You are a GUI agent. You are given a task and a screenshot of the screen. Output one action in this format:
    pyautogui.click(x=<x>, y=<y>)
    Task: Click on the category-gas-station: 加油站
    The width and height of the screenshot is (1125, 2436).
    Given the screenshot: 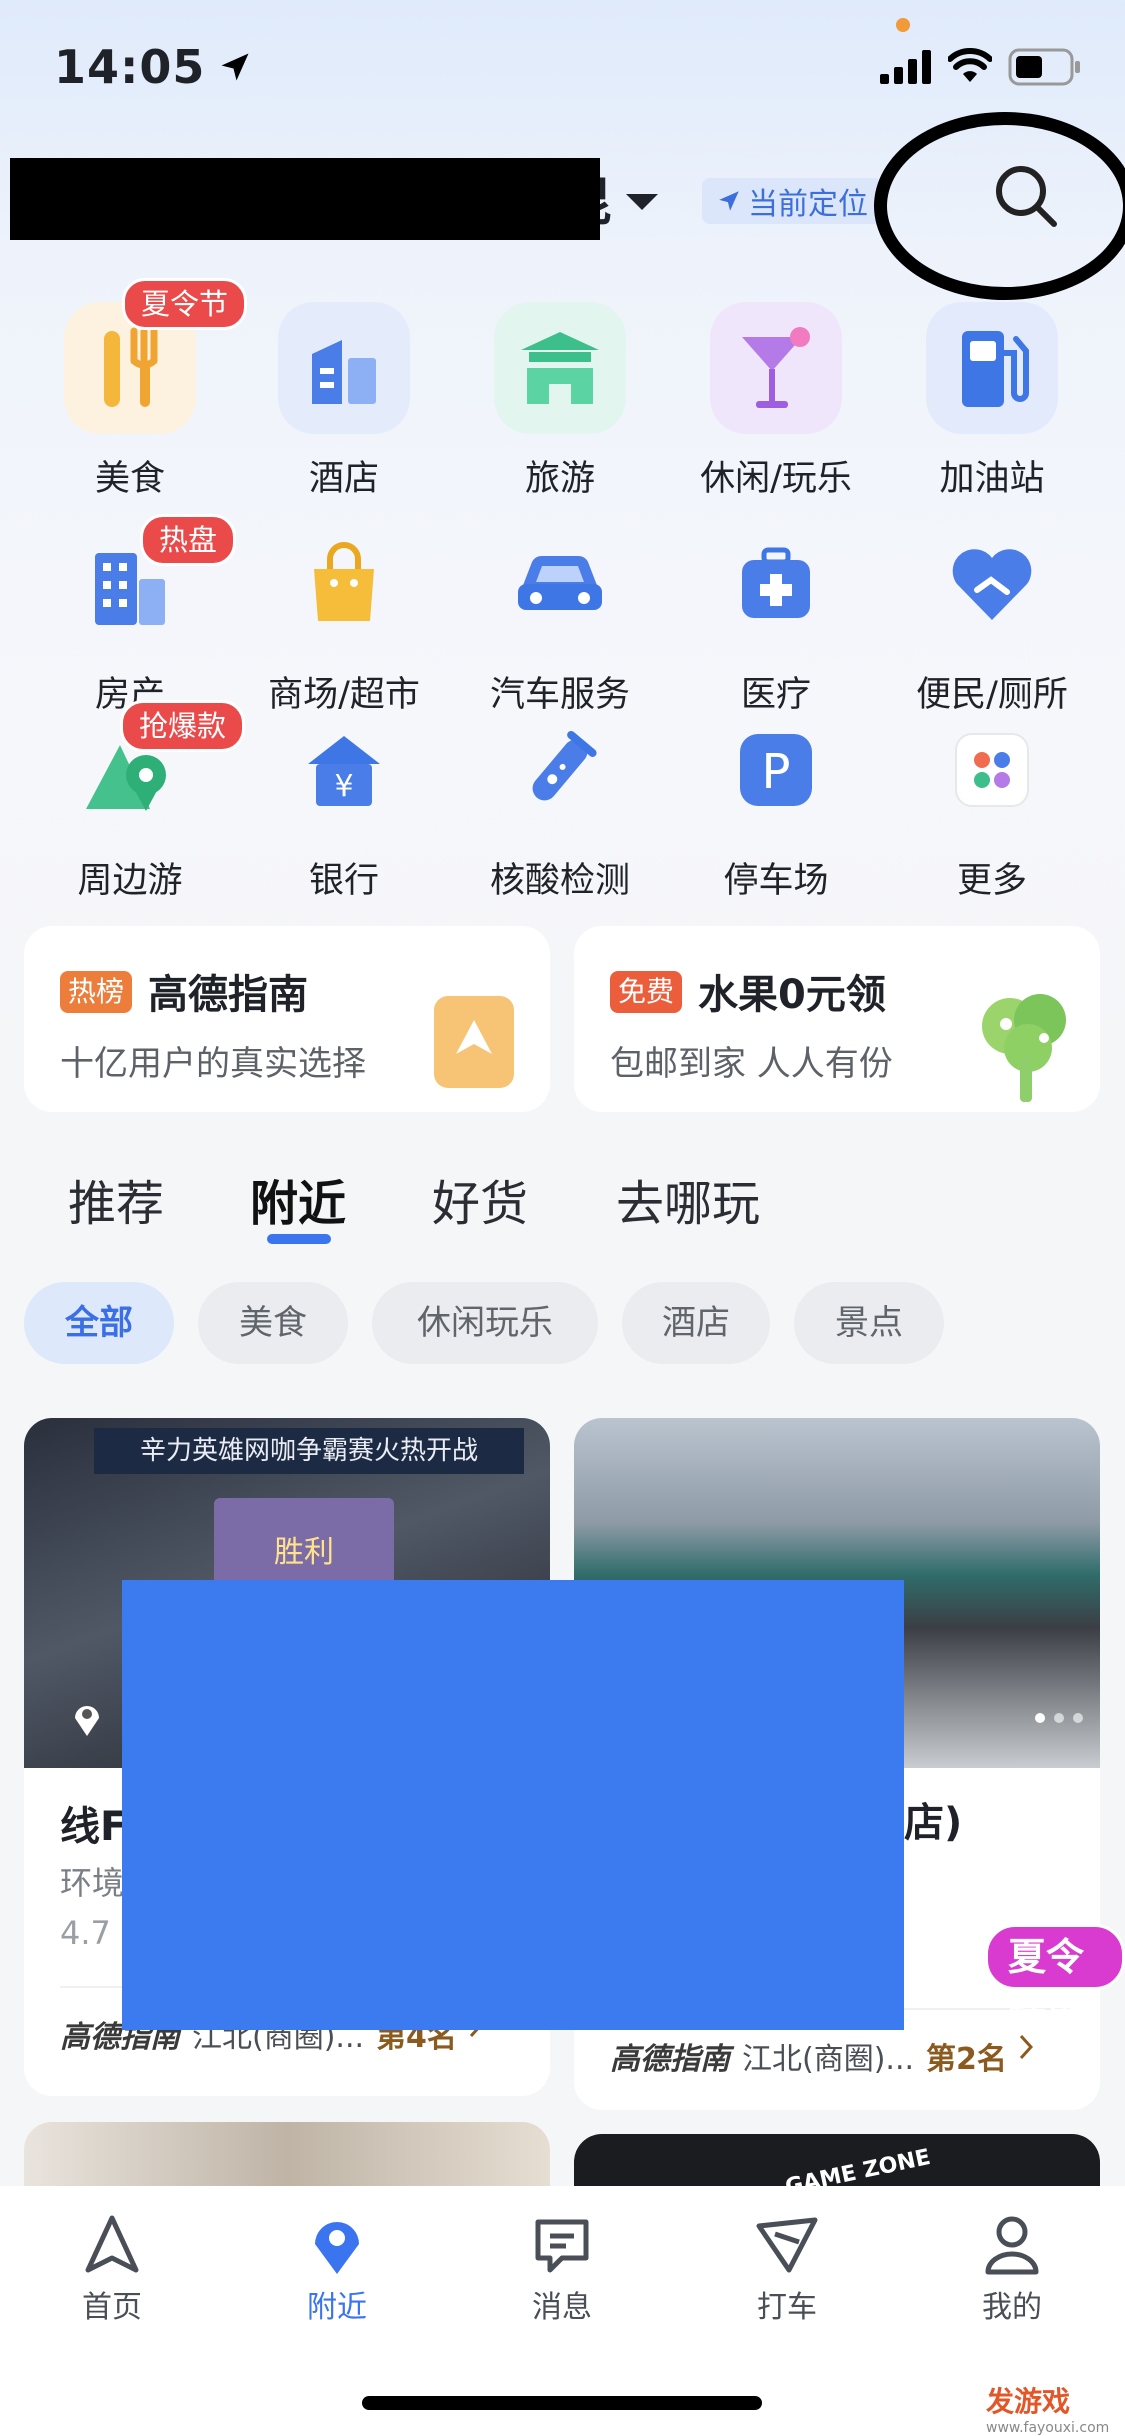 What is the action you would take?
    pyautogui.click(x=992, y=401)
    